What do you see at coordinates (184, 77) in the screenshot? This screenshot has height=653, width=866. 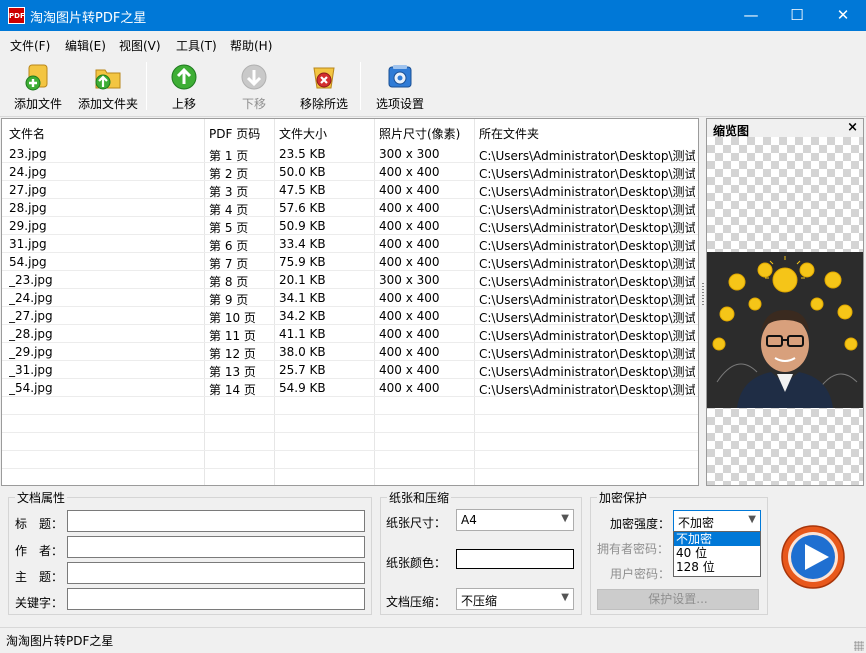 I see `arrow-up-icon` at bounding box center [184, 77].